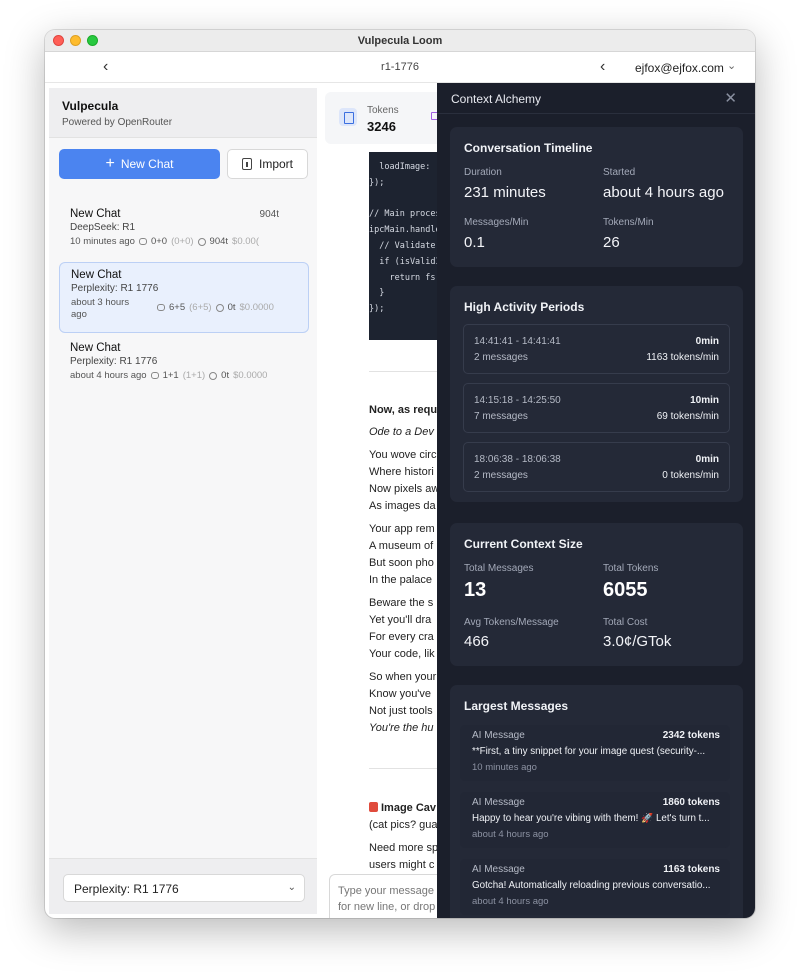 The height and width of the screenshot is (977, 800). What do you see at coordinates (403, 455) in the screenshot?
I see `message-line: You wove circ` at bounding box center [403, 455].